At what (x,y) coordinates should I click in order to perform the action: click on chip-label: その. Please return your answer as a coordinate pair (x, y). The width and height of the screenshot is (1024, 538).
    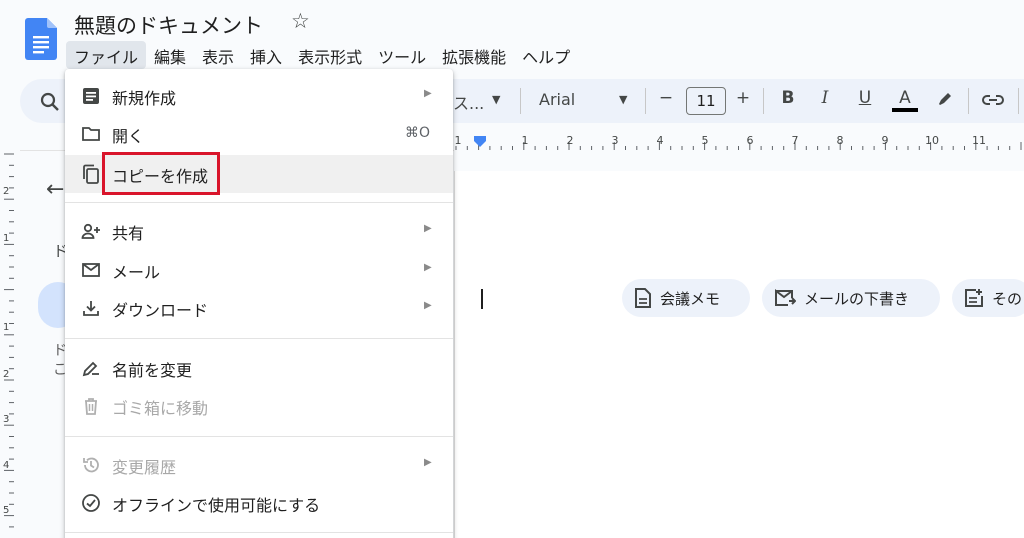
    Looking at the image, I should click on (1007, 298).